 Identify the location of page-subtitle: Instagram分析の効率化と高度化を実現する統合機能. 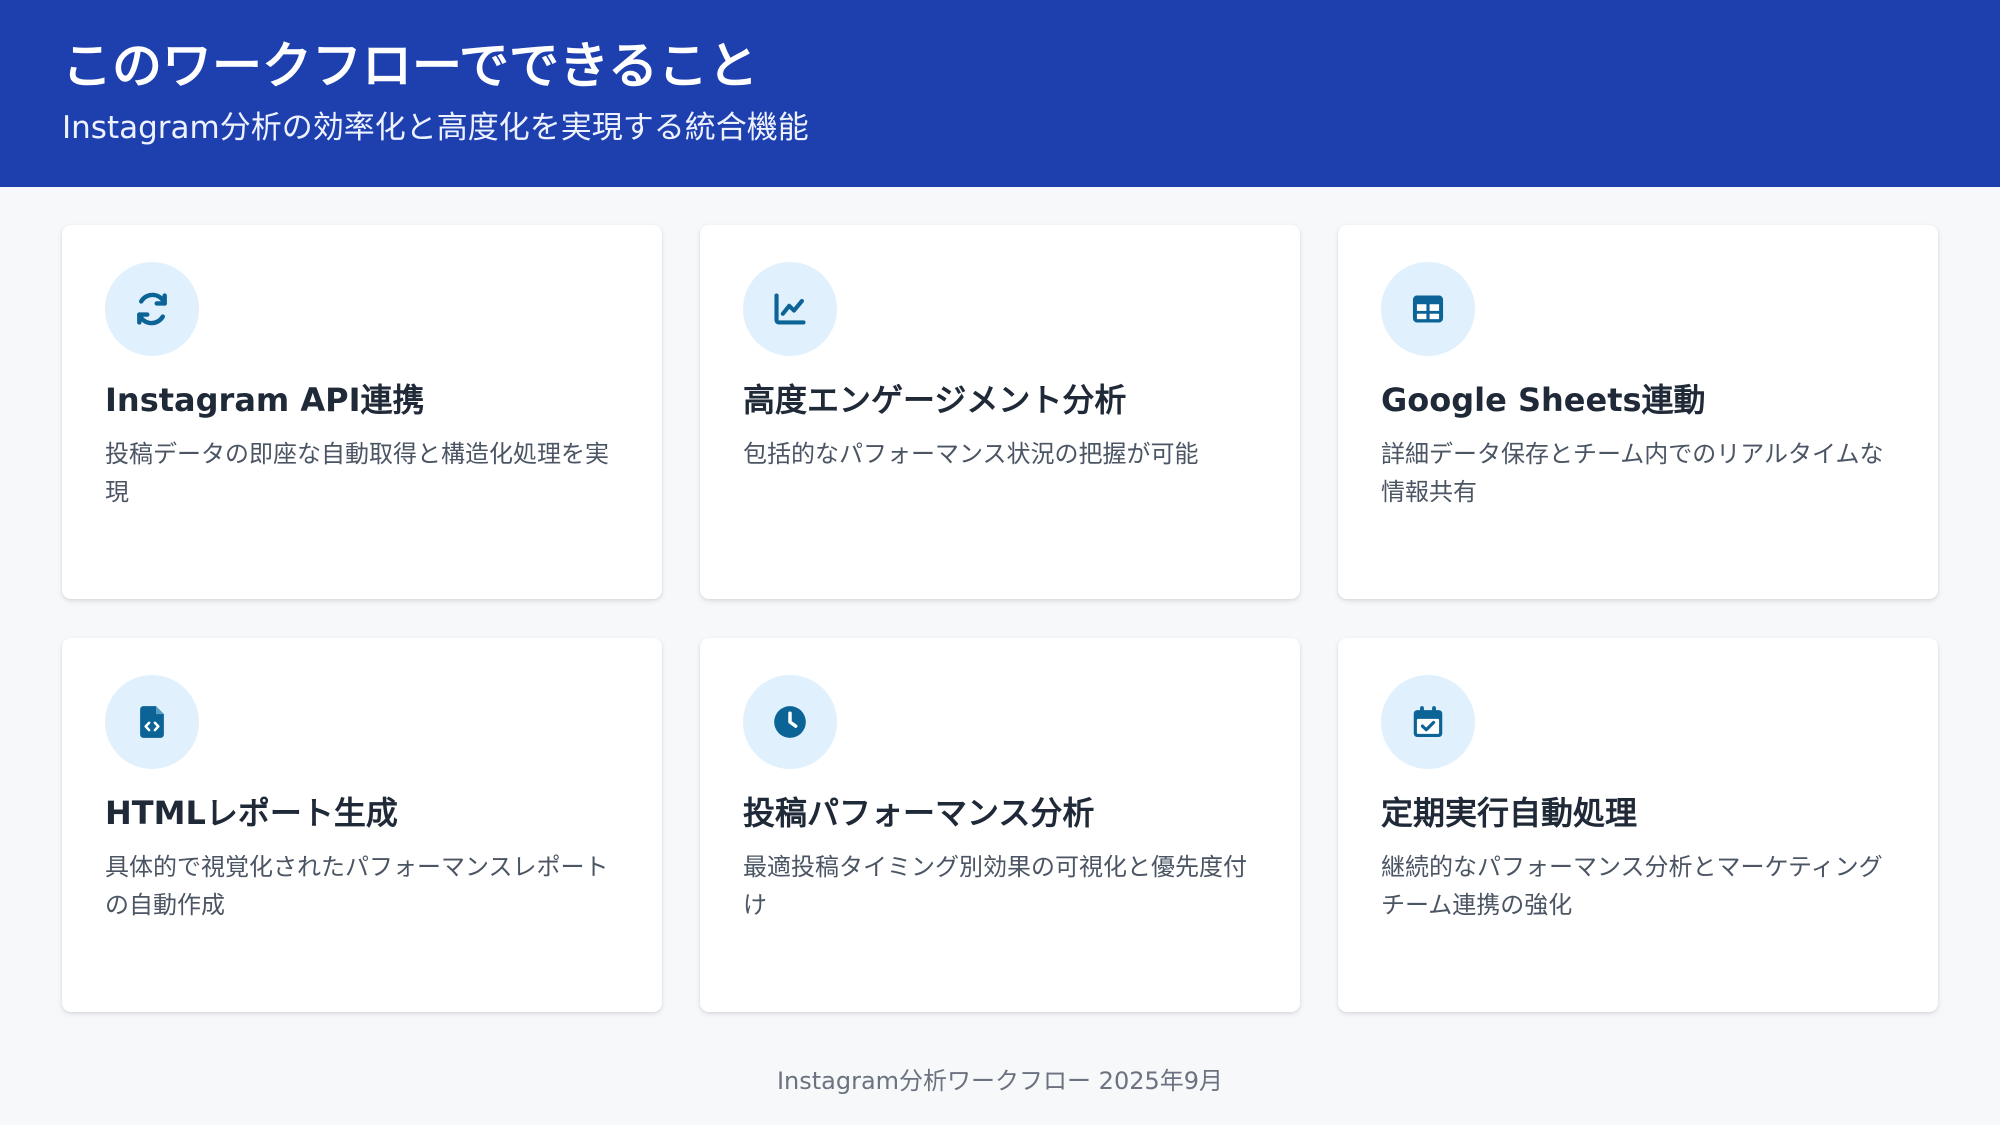
(435, 128).